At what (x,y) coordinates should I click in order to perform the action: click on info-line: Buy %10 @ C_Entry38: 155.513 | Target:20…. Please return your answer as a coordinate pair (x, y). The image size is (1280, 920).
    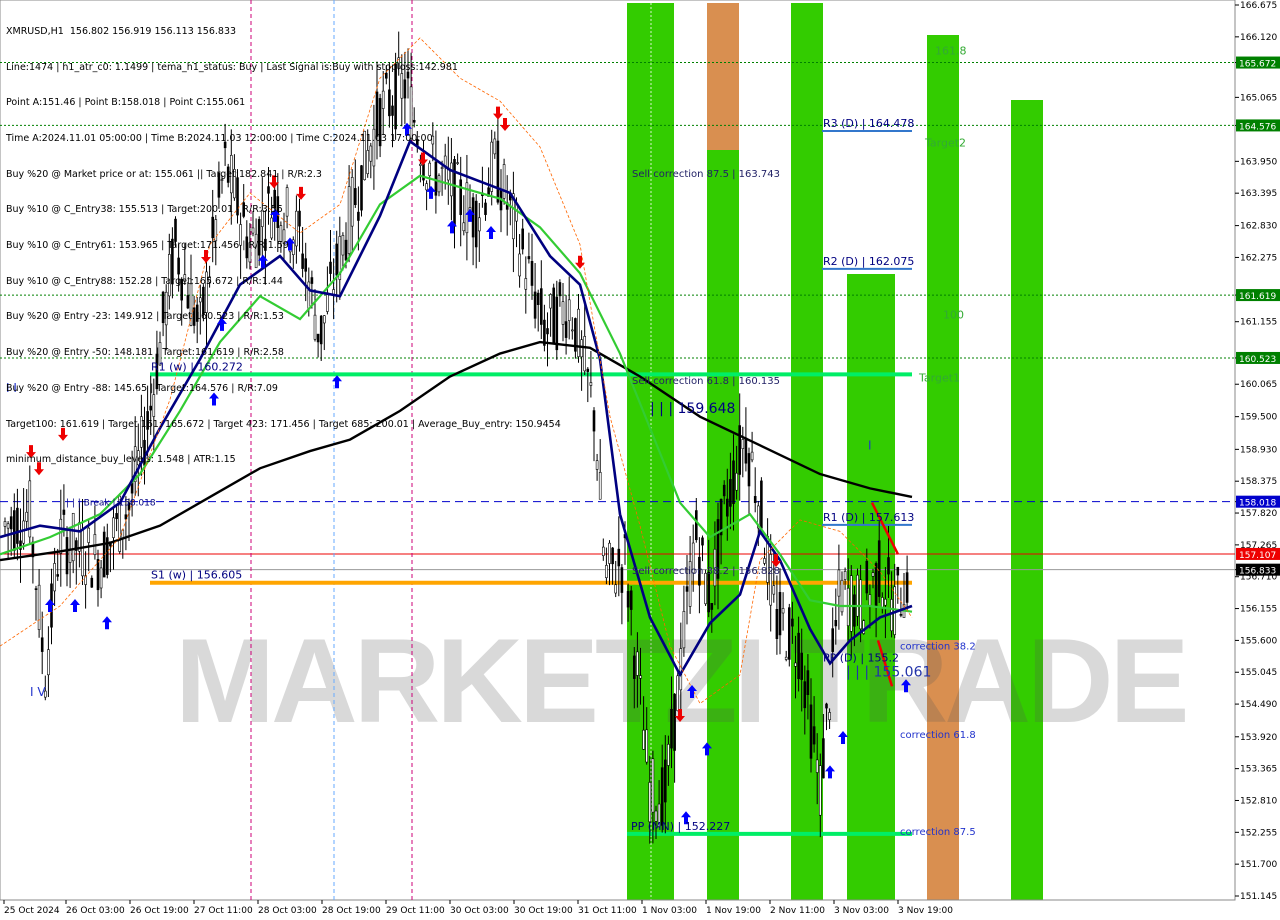
    Looking at the image, I should click on (144, 210).